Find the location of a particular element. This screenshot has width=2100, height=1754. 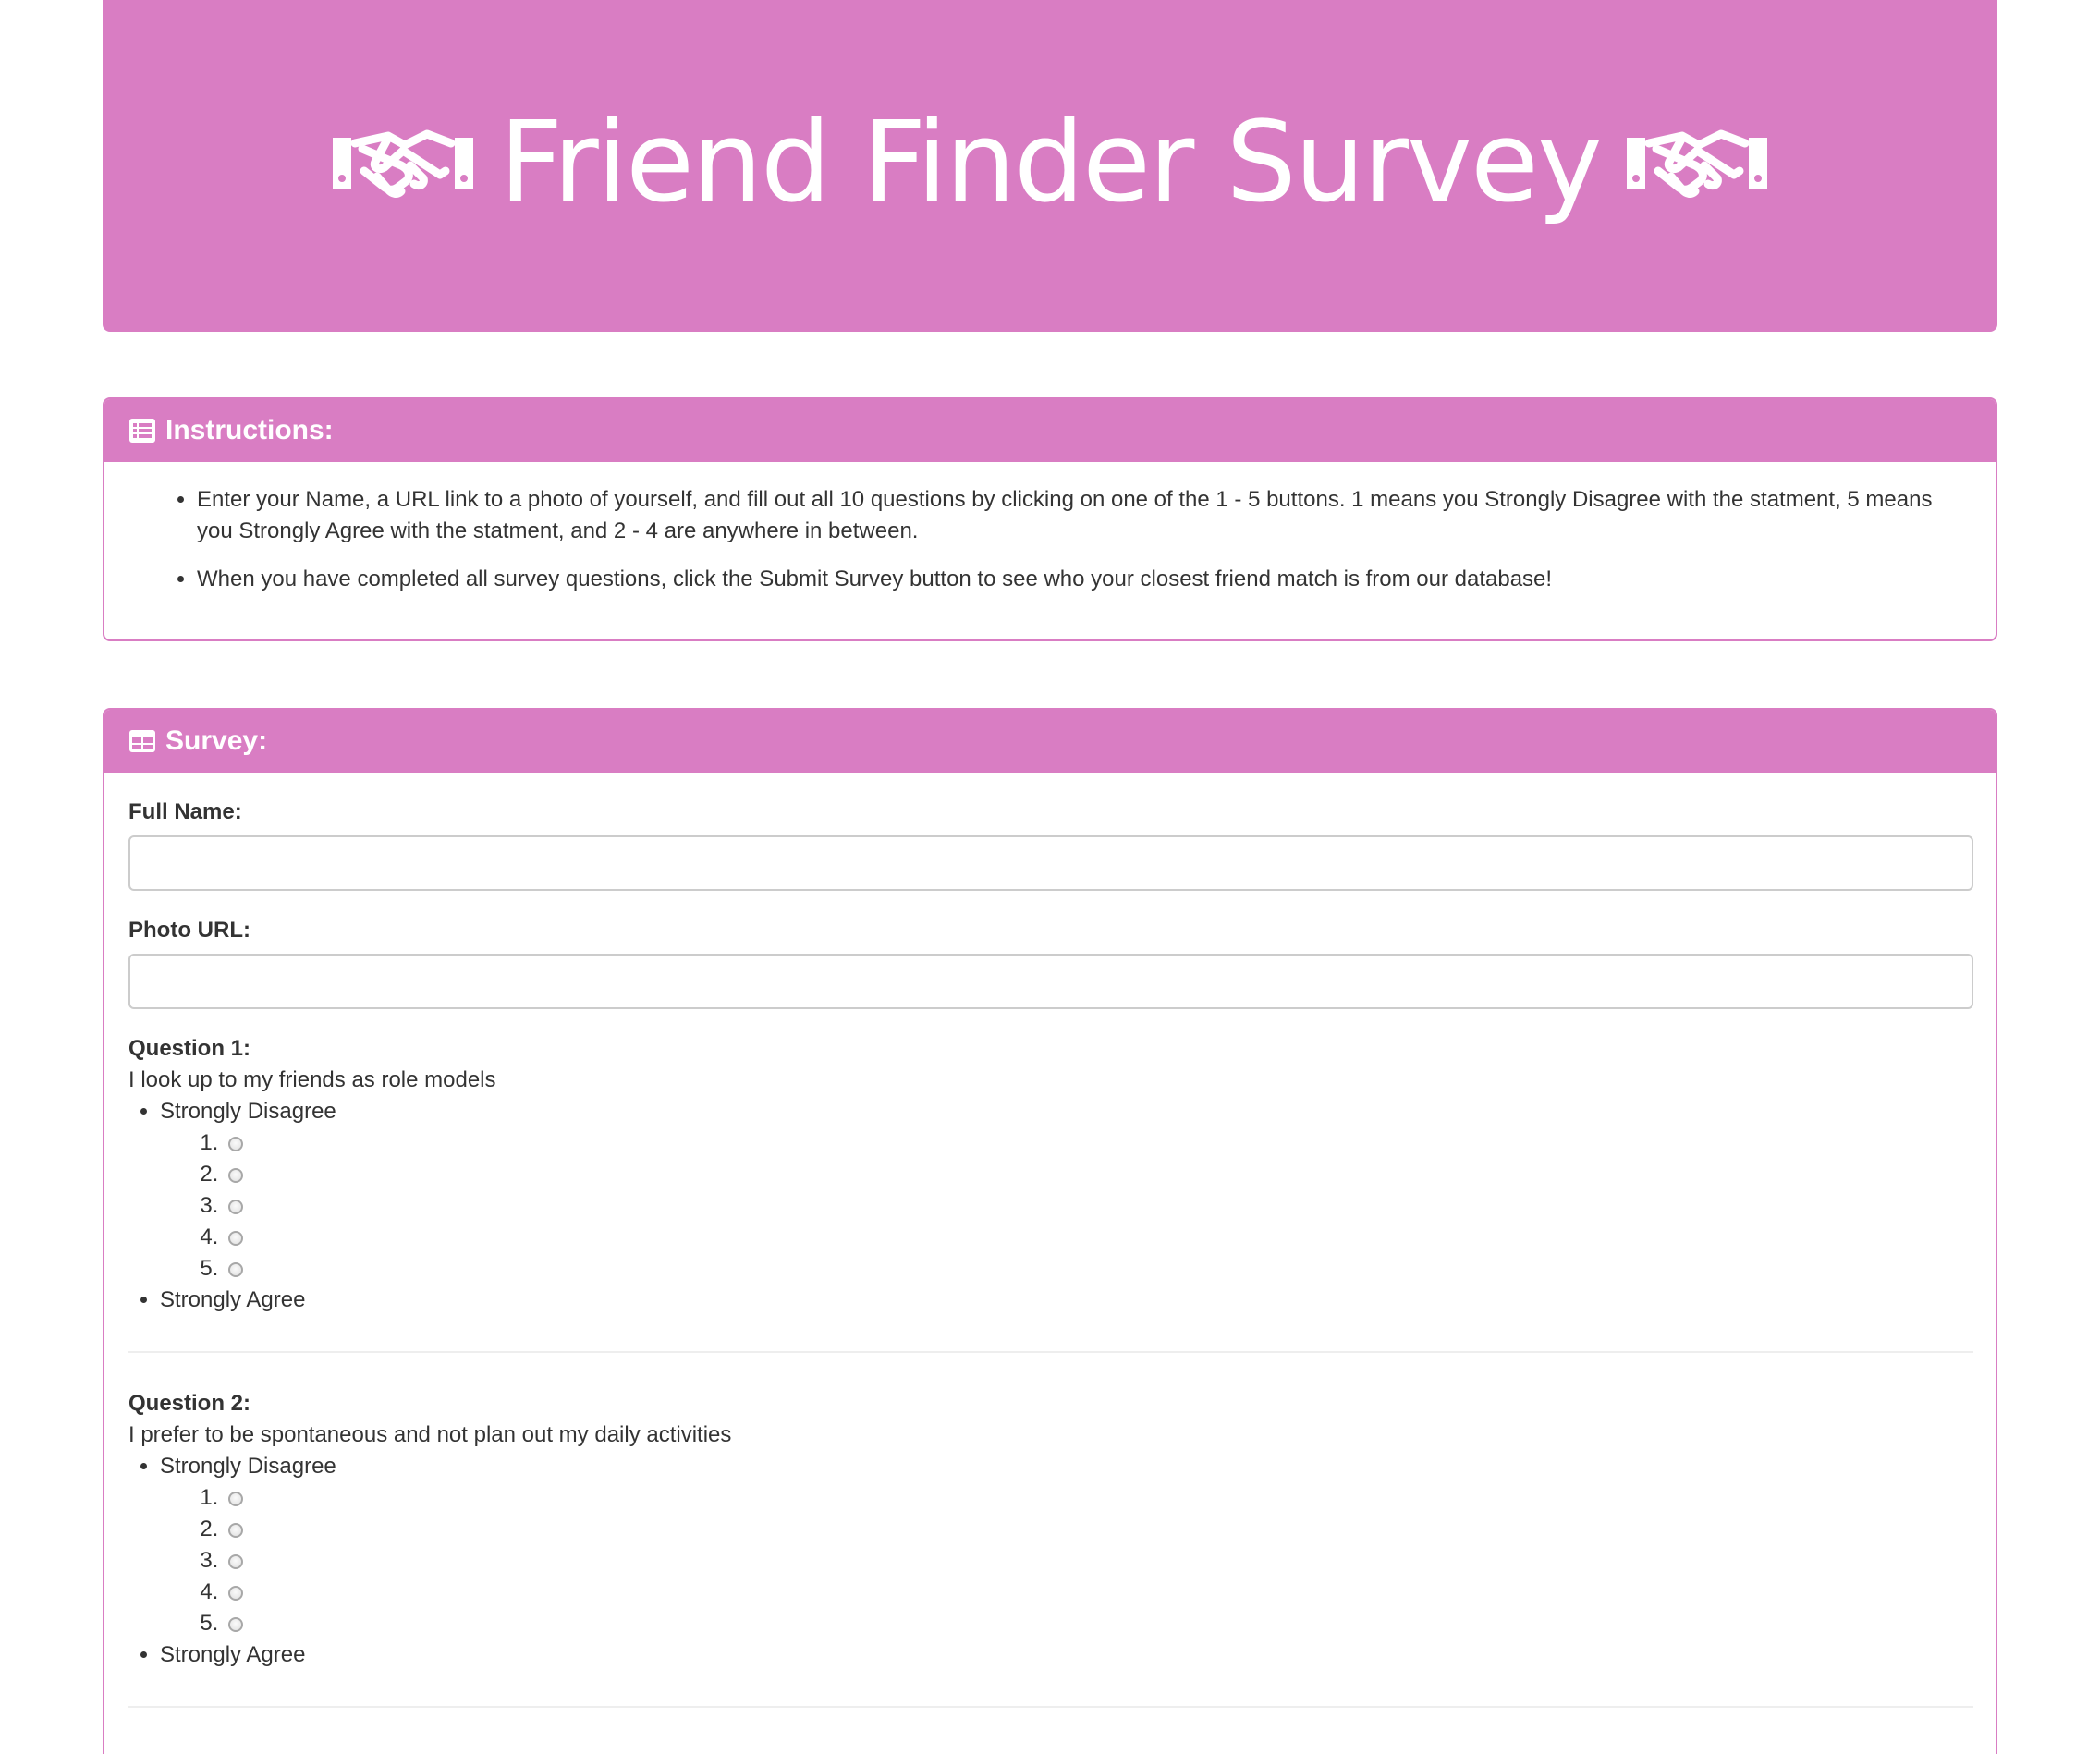

photo-url-label: Photo URL: is located at coordinates (189, 931).